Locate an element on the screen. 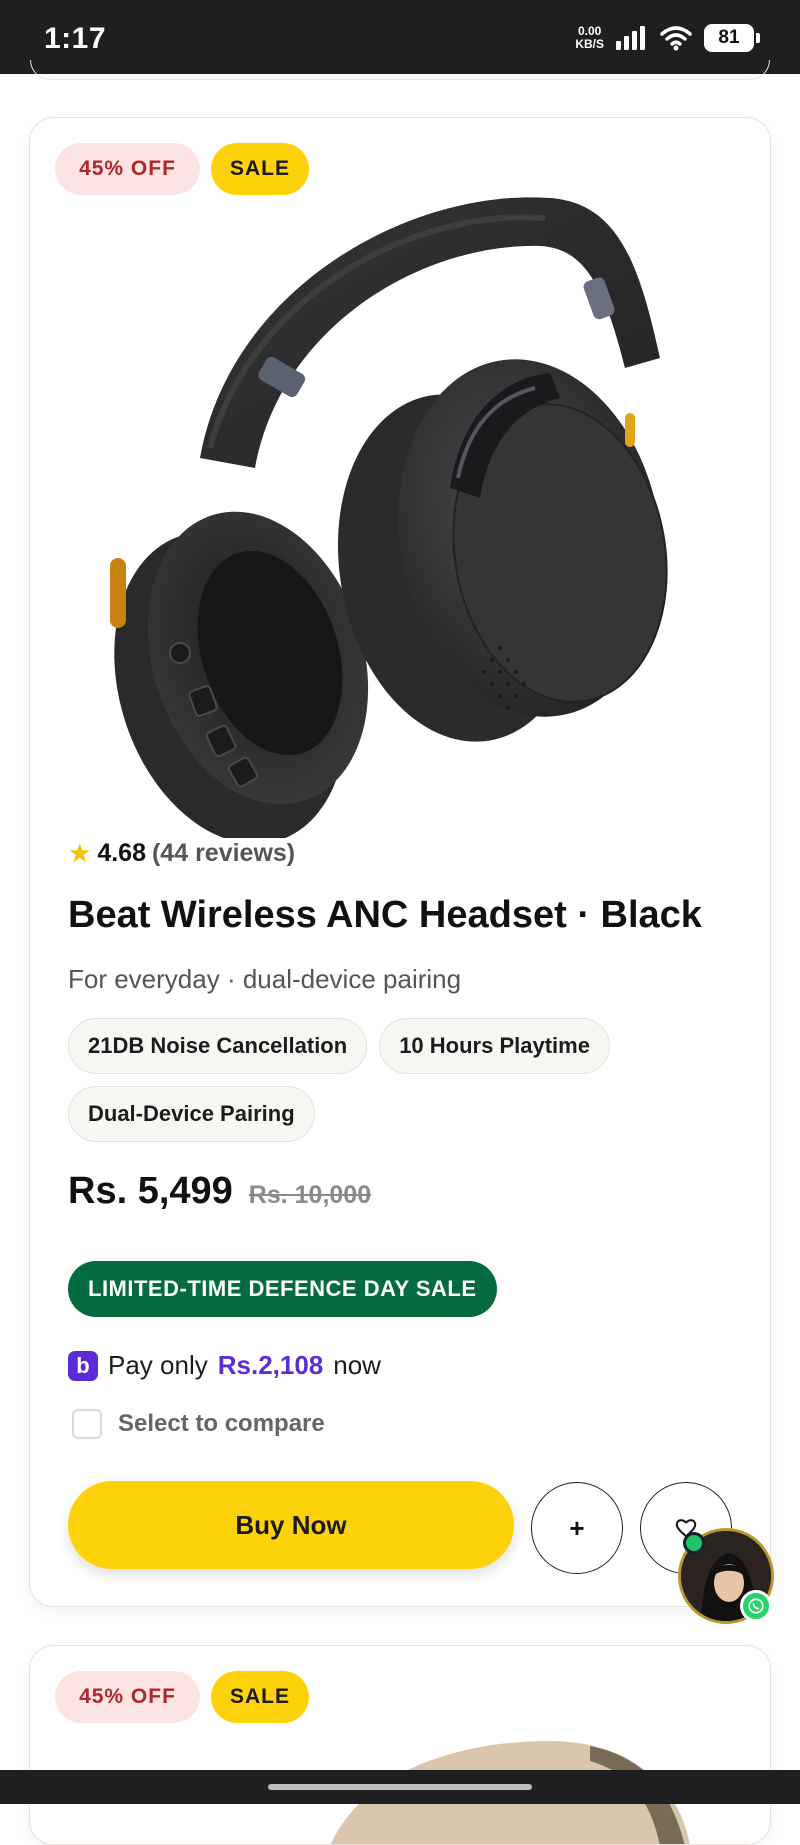 The height and width of the screenshot is (1845, 800). feature-chip: Dual-Device Pairing is located at coordinates (191, 1114).